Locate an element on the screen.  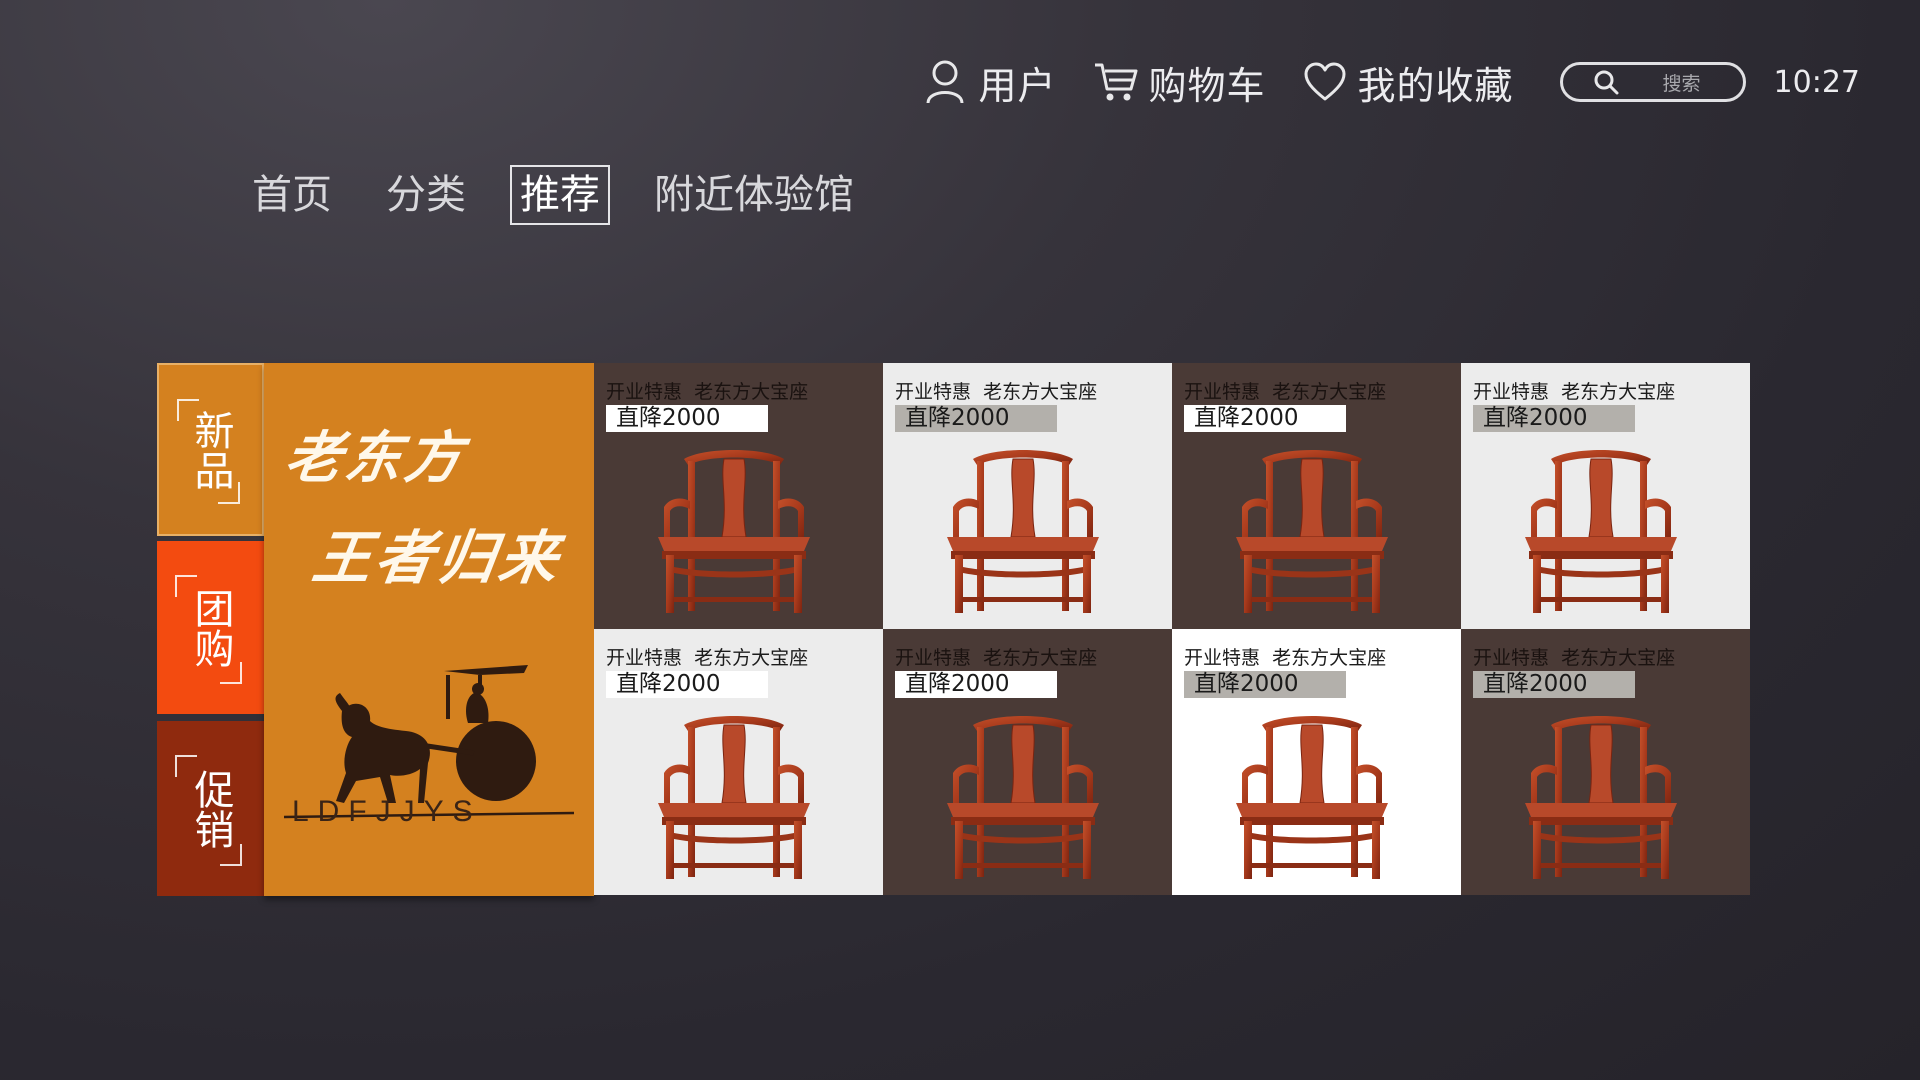
tab-recommend: 推荐 is located at coordinates (560, 195).